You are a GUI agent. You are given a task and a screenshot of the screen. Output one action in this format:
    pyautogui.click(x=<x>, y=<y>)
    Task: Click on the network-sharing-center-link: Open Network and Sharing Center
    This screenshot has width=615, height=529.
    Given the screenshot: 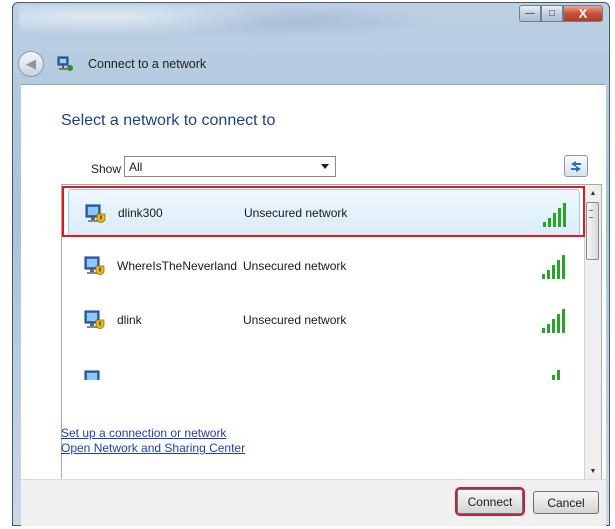 What is the action you would take?
    pyautogui.click(x=153, y=448)
    